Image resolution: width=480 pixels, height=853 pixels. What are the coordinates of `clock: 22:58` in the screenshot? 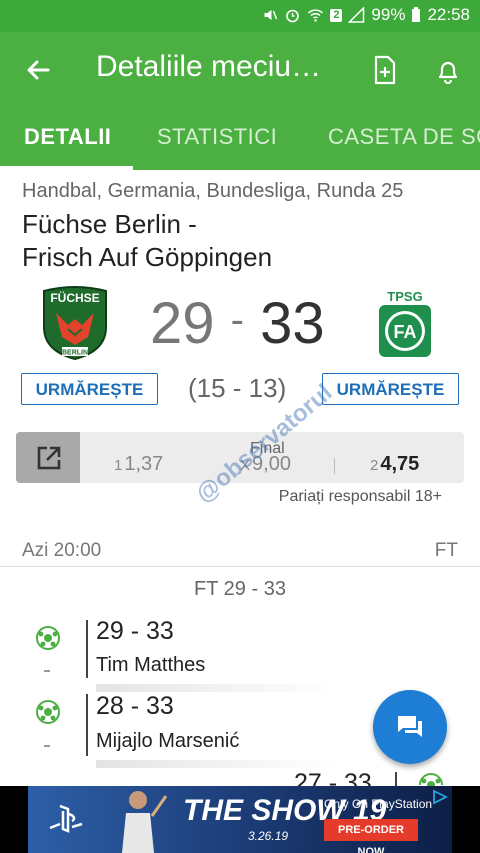 It's located at (448, 14).